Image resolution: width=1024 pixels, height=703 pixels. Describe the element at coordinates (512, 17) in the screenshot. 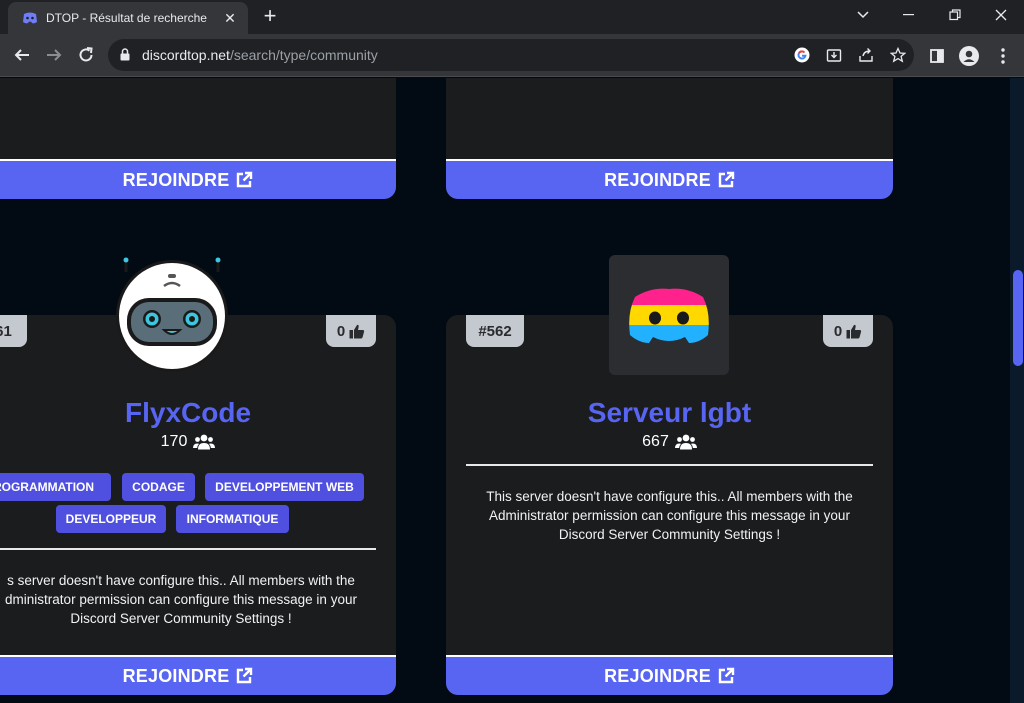

I see `browser-titlebar: DTOP - Résultat de recherche ✕ +` at that location.